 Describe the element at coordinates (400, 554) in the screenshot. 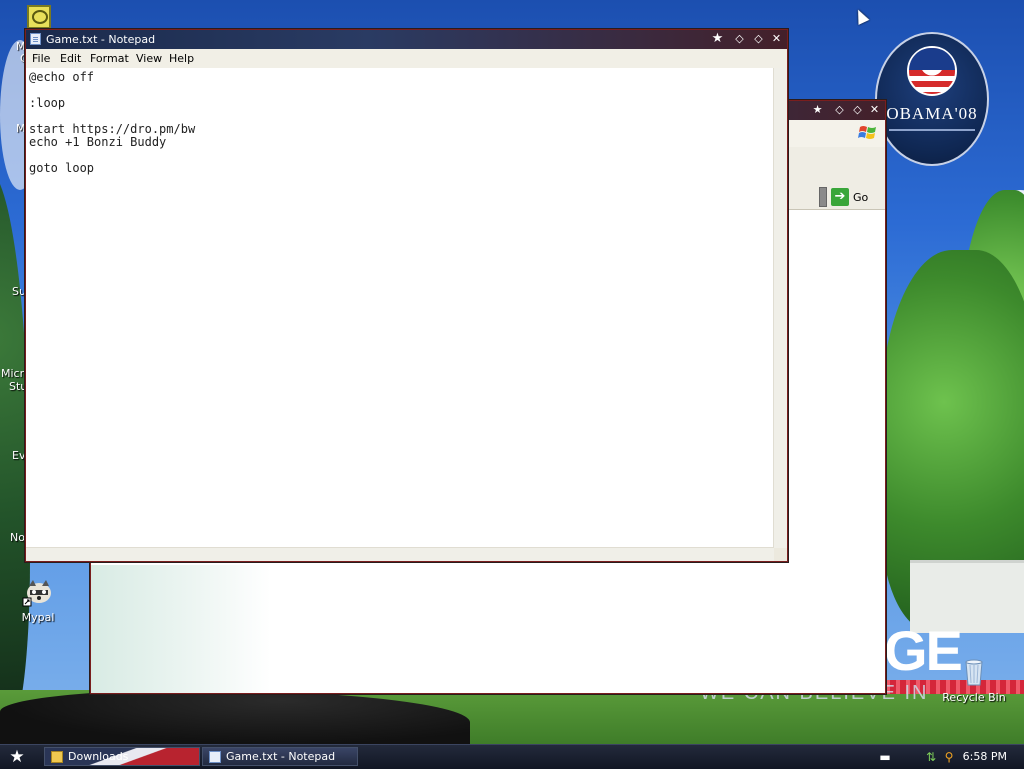

I see `horizontal-scrollbar` at that location.